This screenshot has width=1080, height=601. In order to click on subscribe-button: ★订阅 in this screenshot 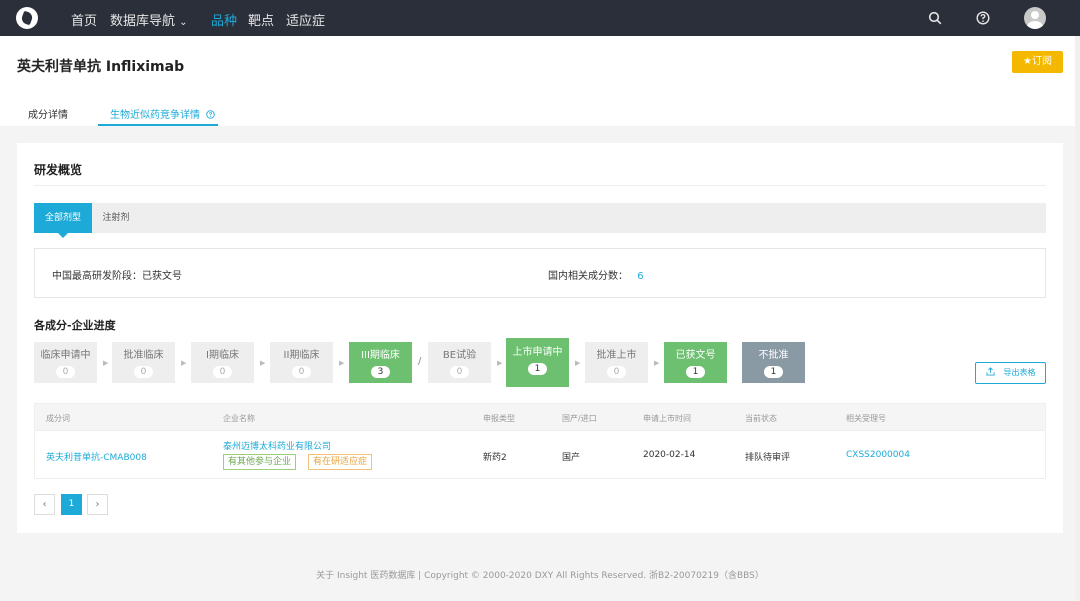, I will do `click(1037, 62)`.